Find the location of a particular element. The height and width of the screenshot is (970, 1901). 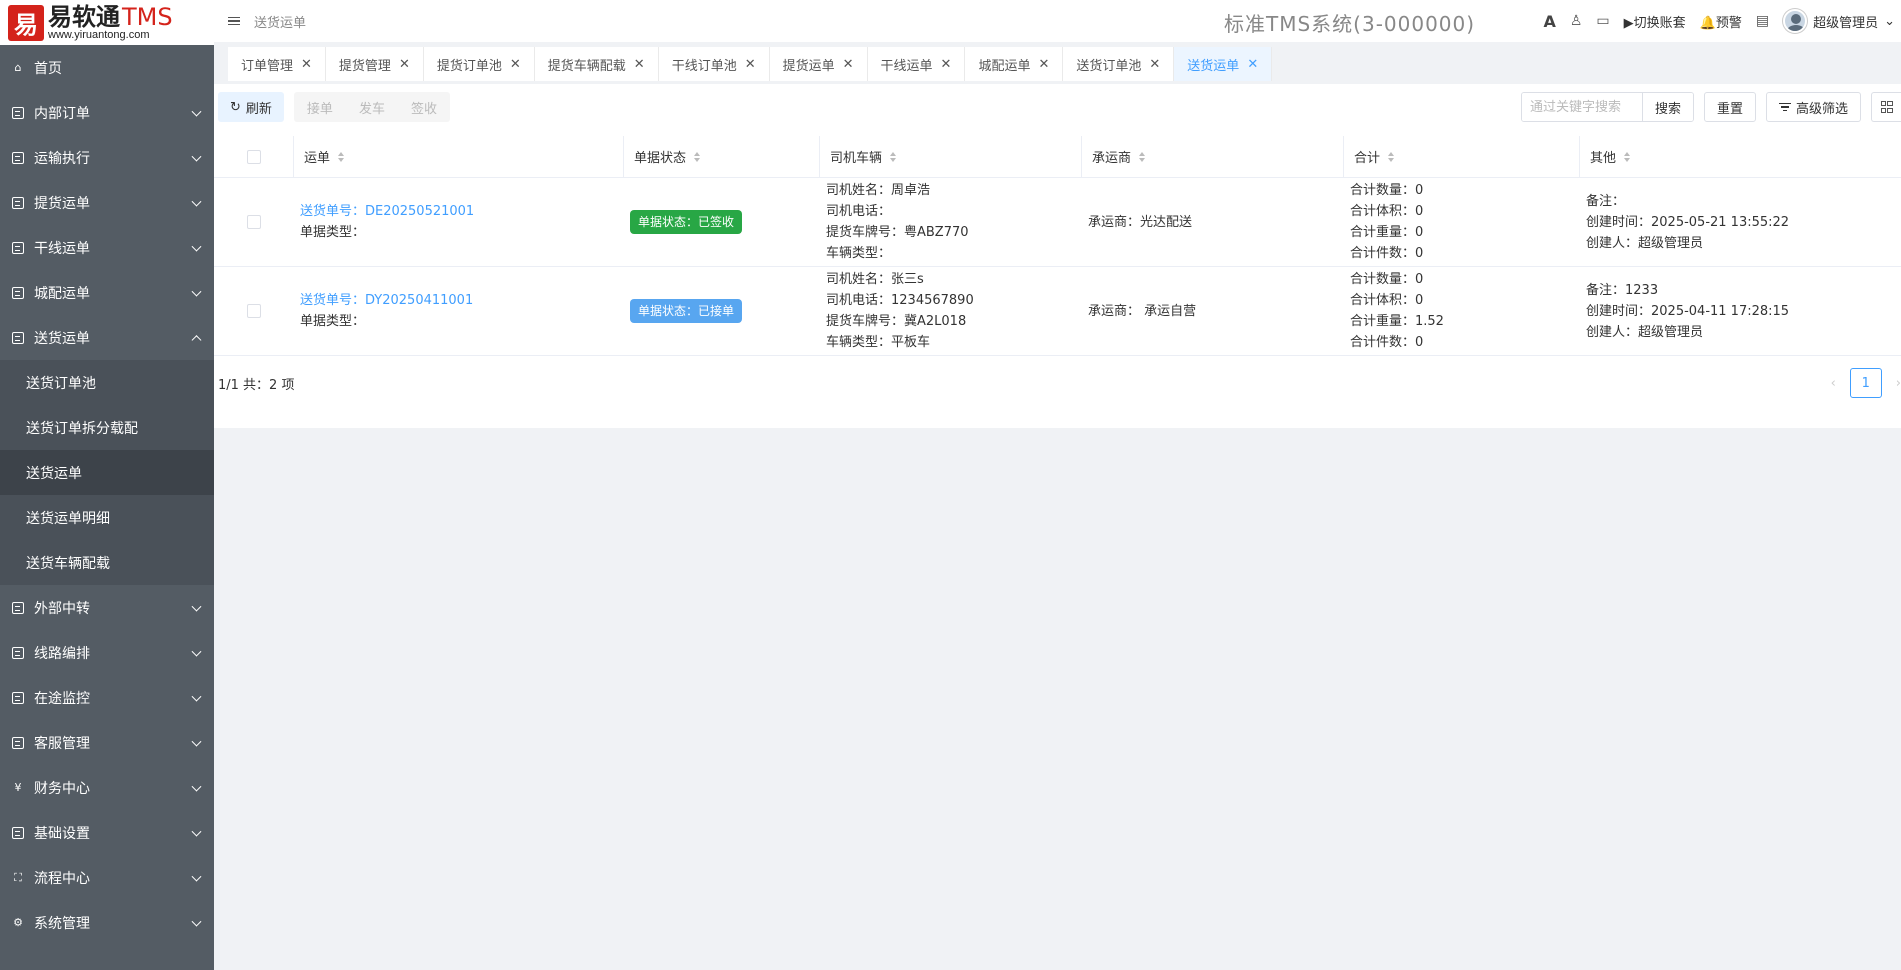

org-icon: ⛶ is located at coordinates (18, 877).